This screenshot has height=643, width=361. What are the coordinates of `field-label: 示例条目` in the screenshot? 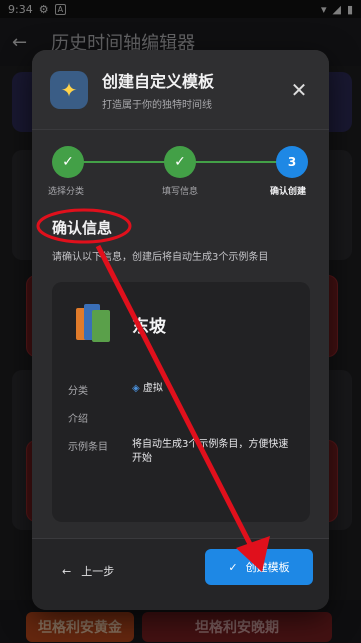 It's located at (88, 447).